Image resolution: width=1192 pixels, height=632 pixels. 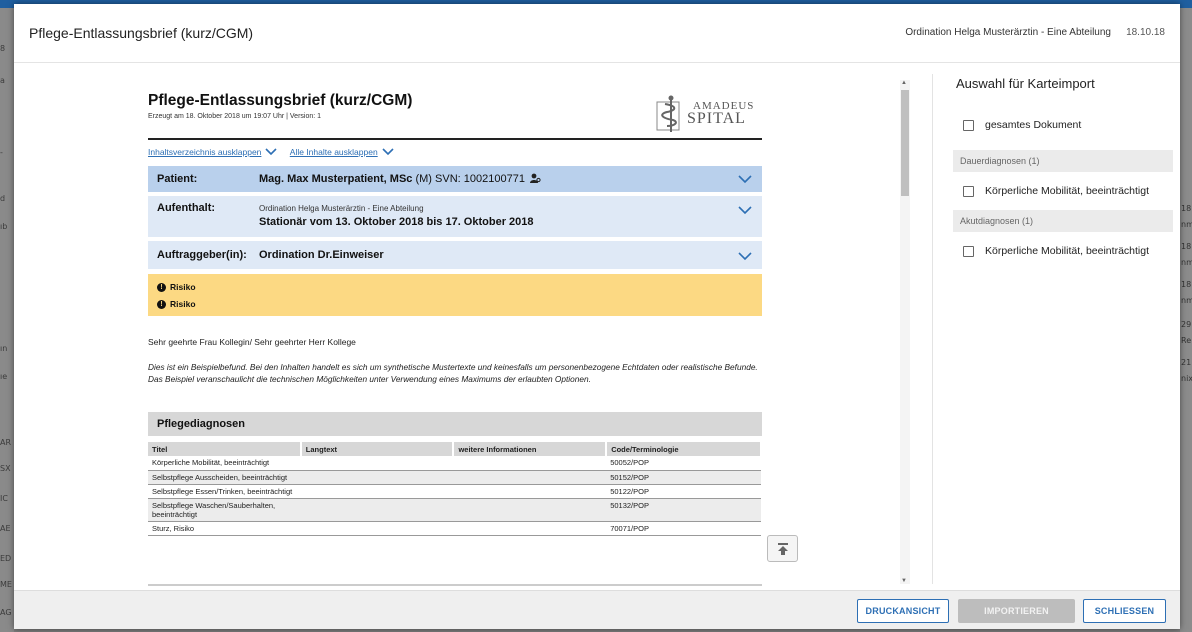 What do you see at coordinates (1063, 221) in the screenshot?
I see `group-header-acute-diagnoses: Akutdiagnosen (1)` at bounding box center [1063, 221].